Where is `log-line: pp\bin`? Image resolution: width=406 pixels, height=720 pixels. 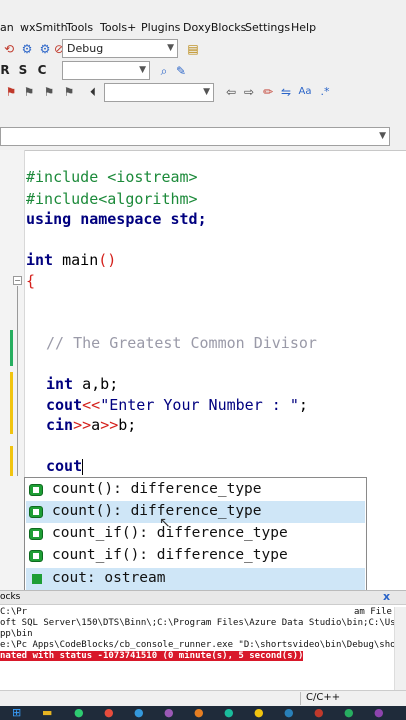
log-line: pp\bin is located at coordinates (16, 634).